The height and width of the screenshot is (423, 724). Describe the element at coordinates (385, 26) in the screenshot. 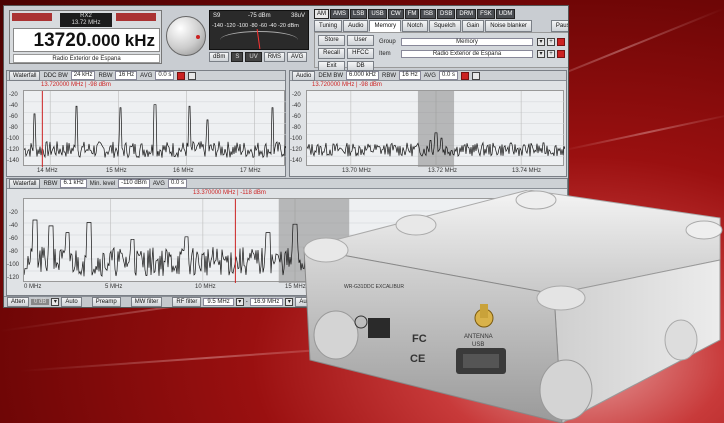

I see `tab-memory: Memory` at that location.